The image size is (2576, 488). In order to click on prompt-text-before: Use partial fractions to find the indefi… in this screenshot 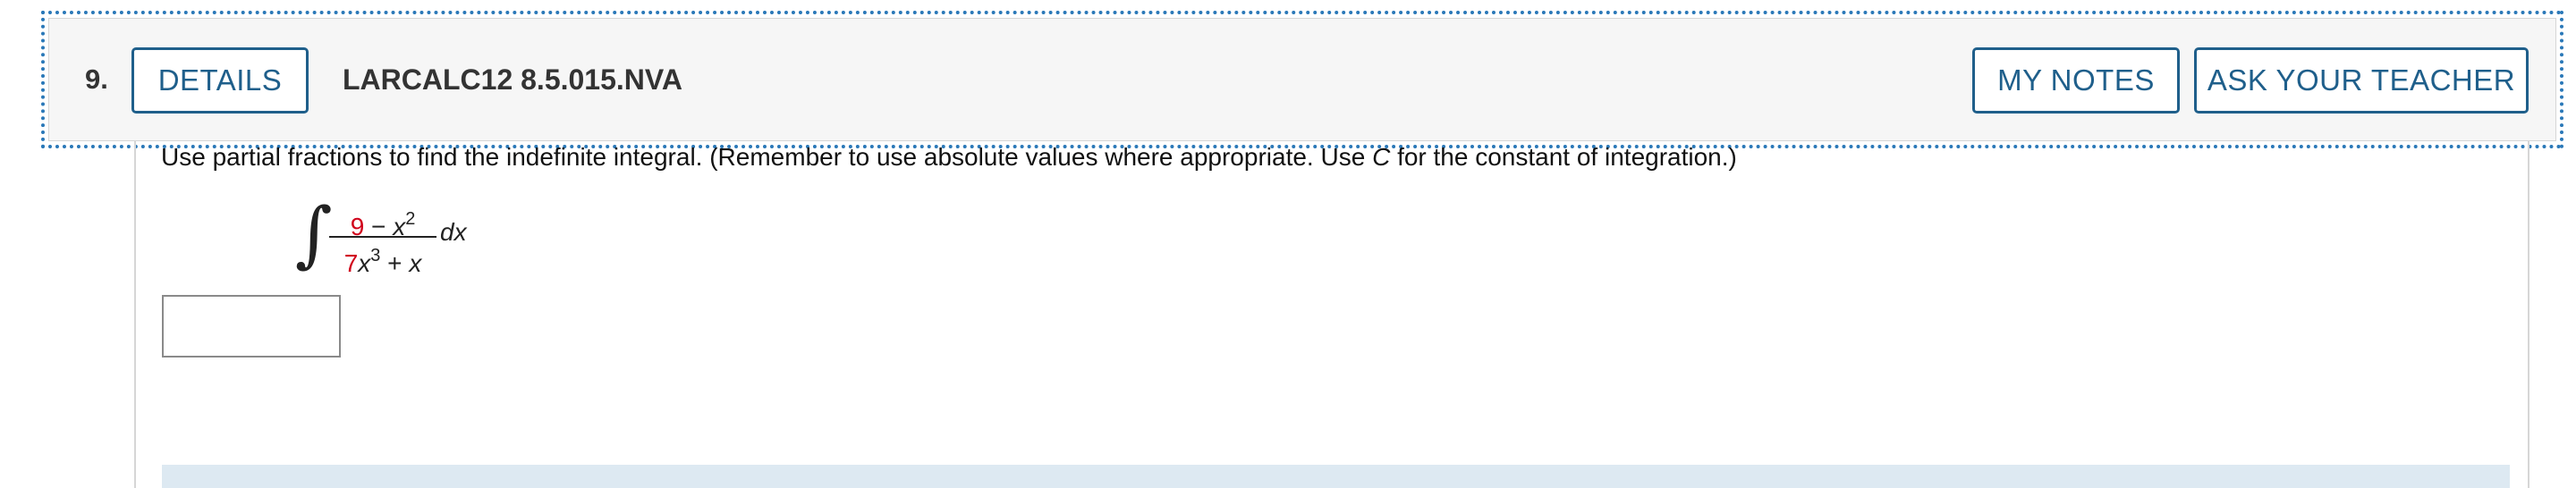, I will do `click(767, 157)`.